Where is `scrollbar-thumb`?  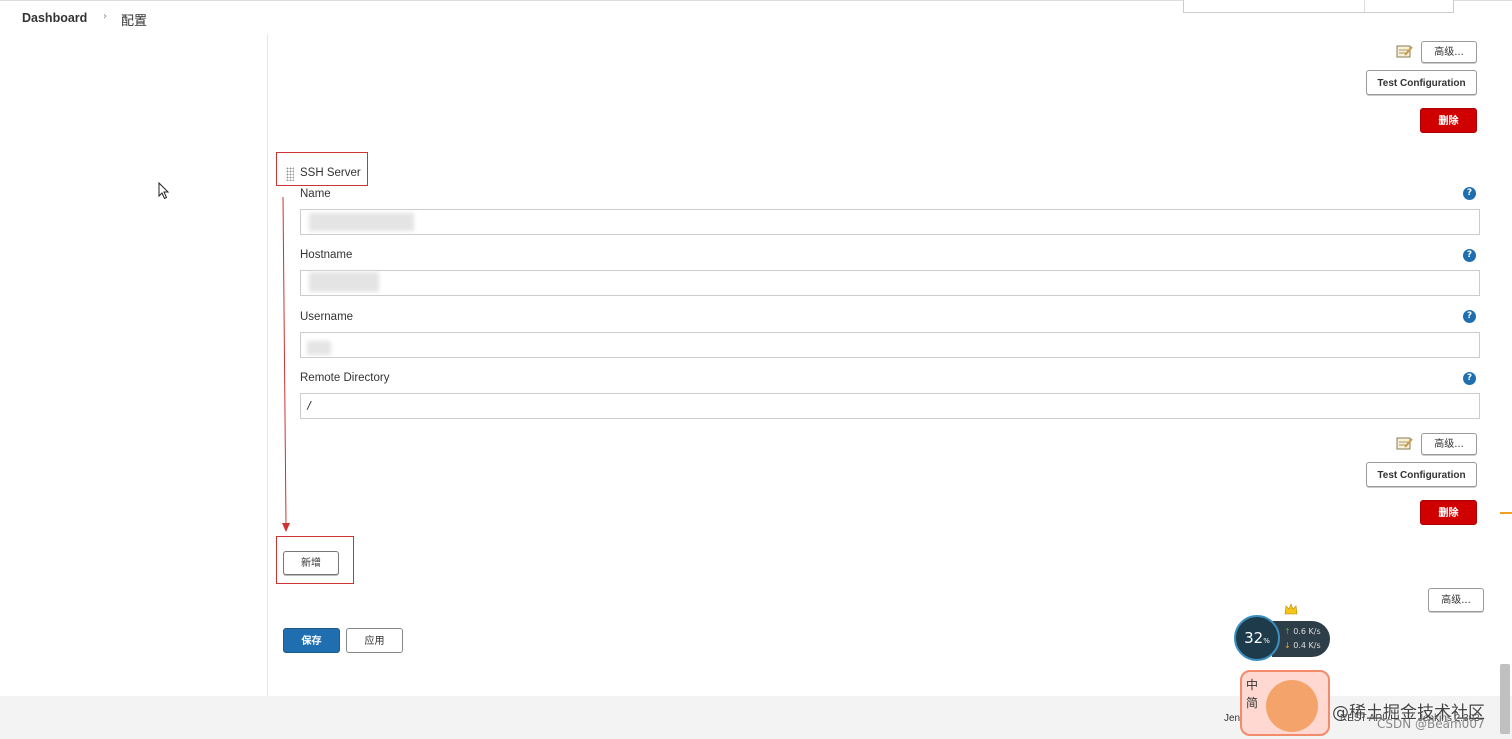
scrollbar-thumb is located at coordinates (1505, 699).